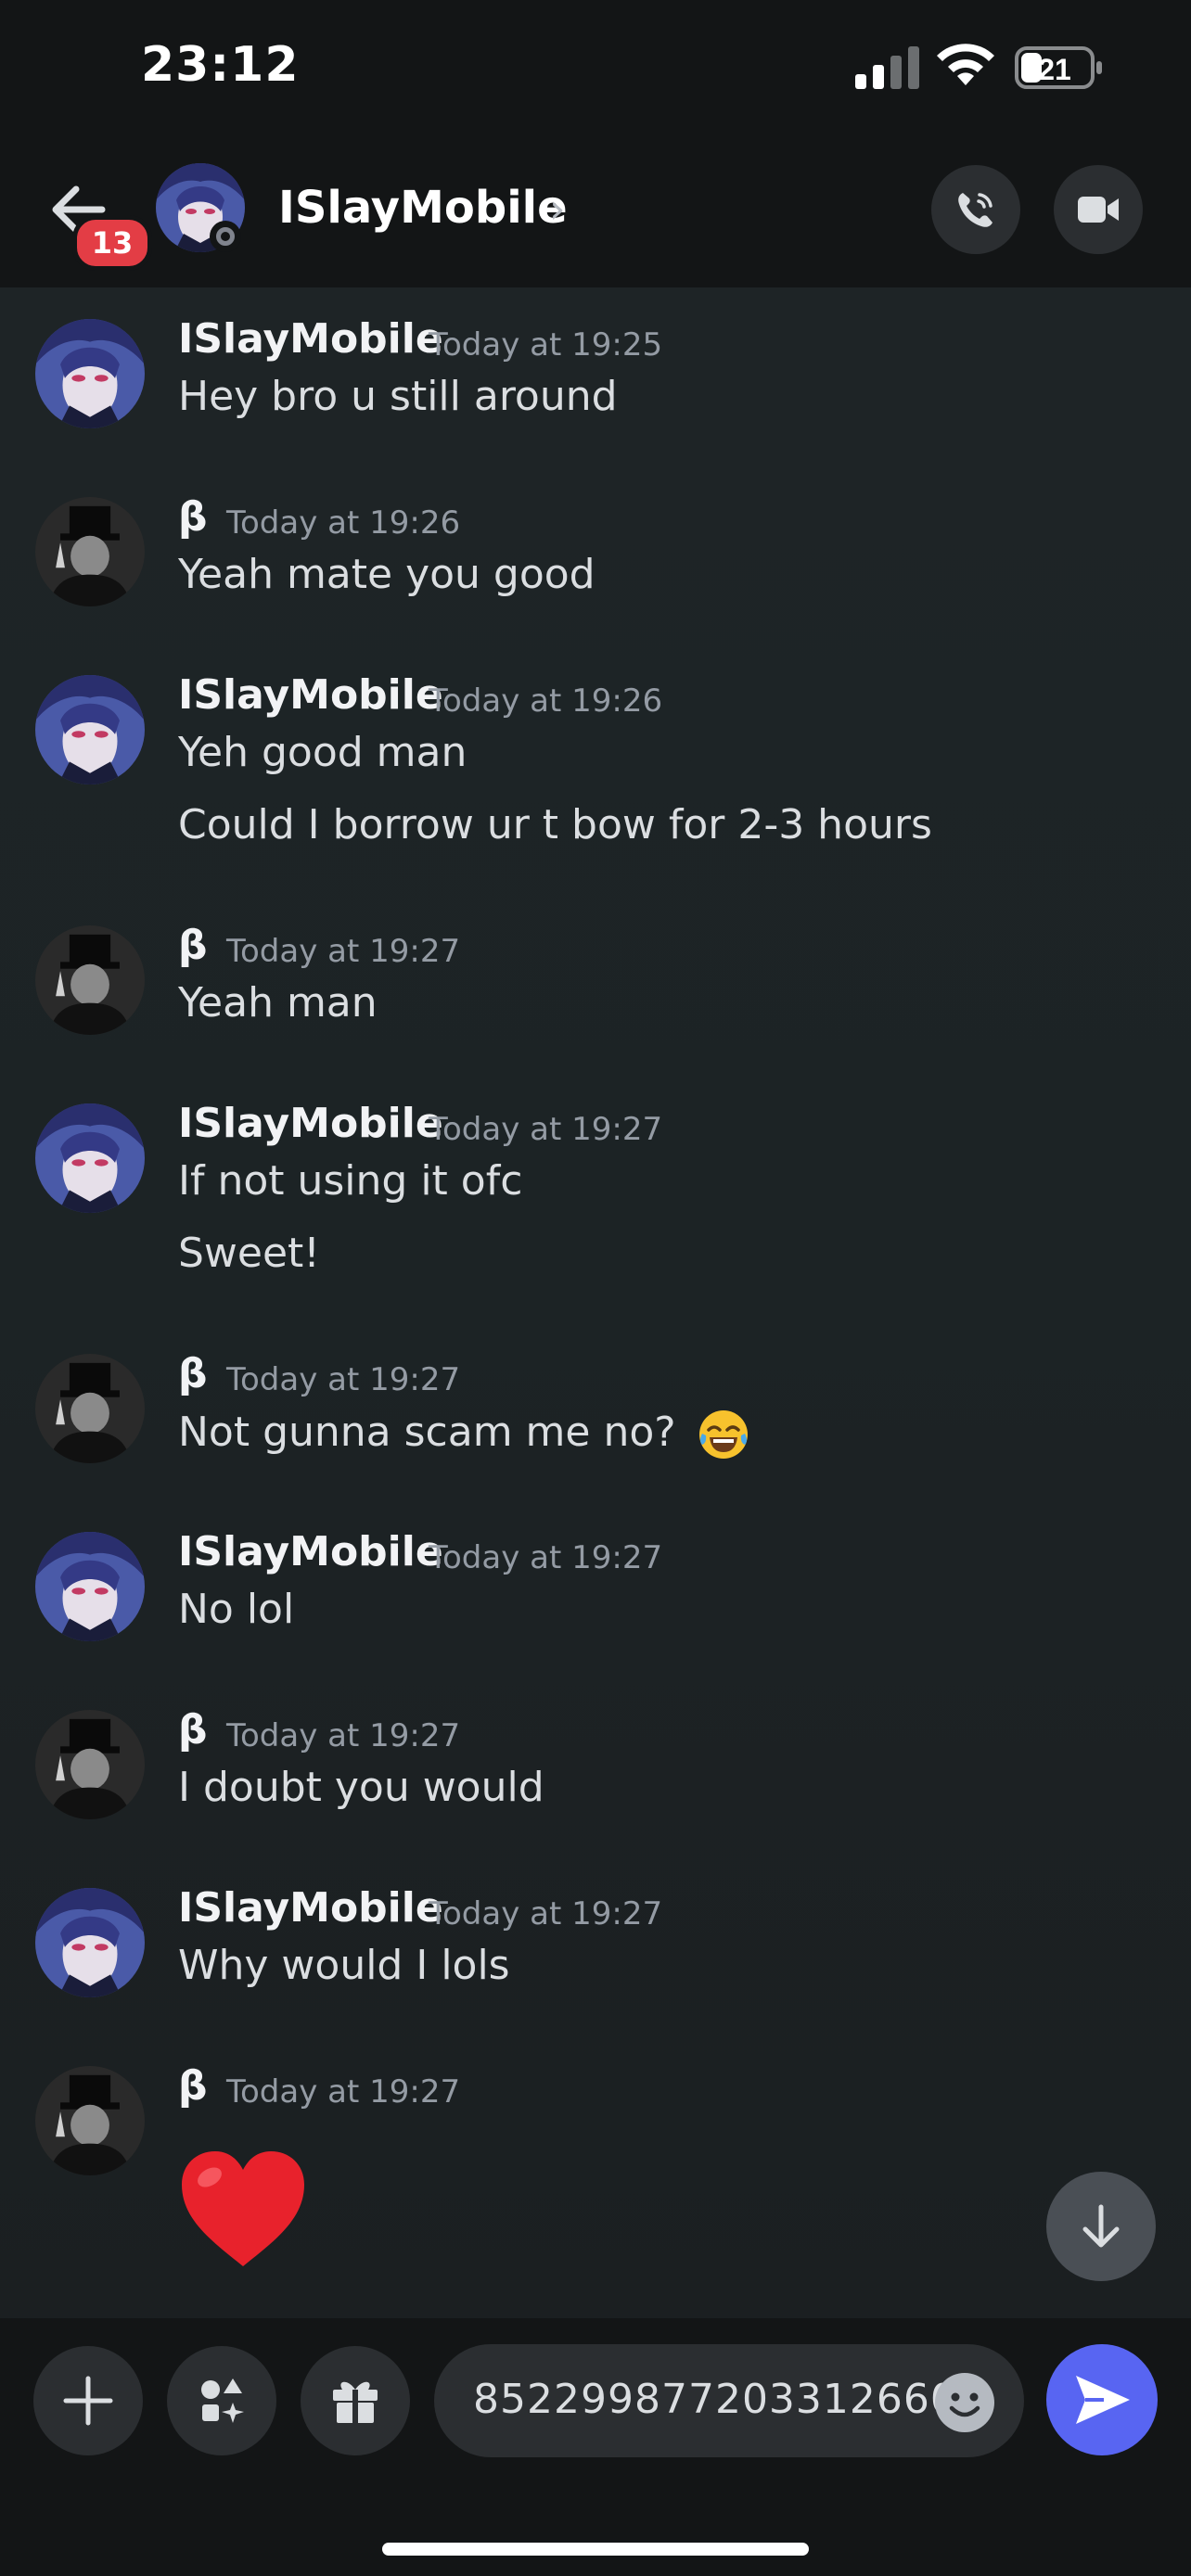  What do you see at coordinates (249, 1253) in the screenshot?
I see `message-text: Sweet!` at bounding box center [249, 1253].